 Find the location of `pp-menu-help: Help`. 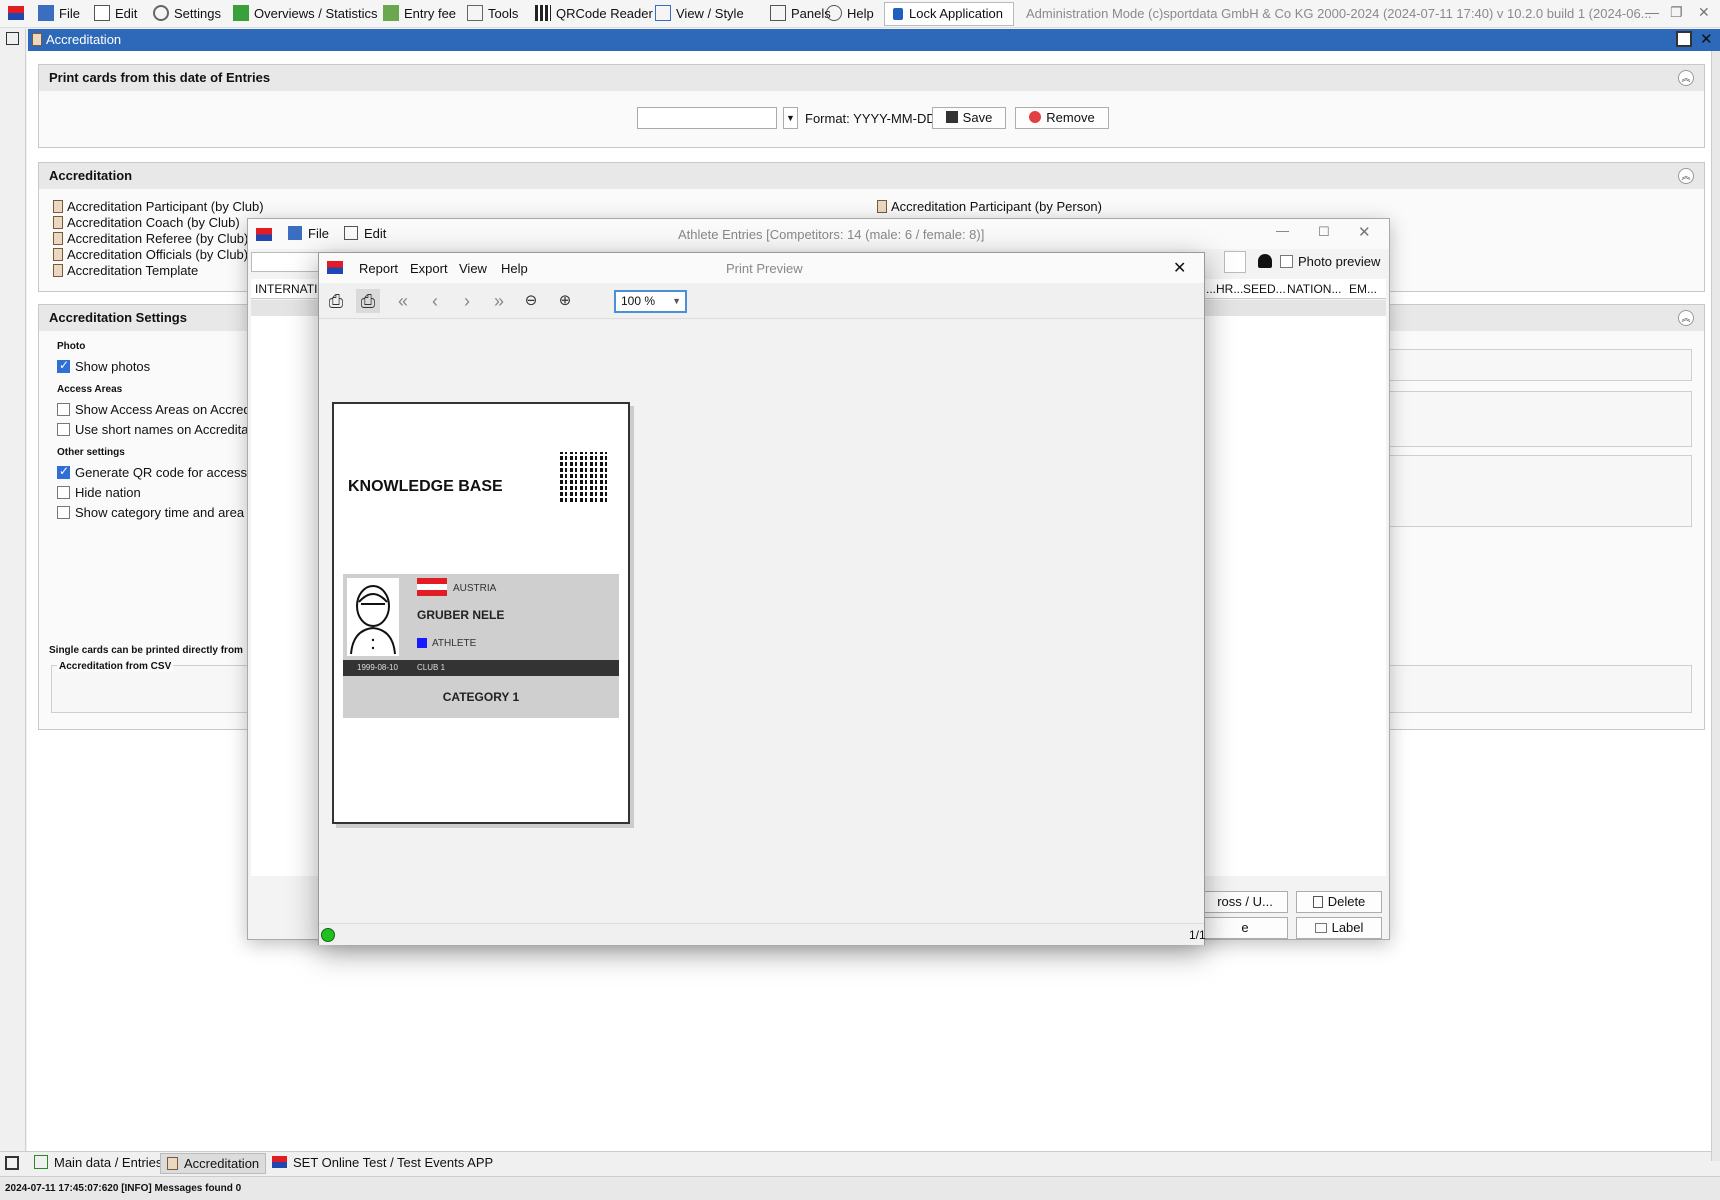

pp-menu-help: Help is located at coordinates (514, 268).